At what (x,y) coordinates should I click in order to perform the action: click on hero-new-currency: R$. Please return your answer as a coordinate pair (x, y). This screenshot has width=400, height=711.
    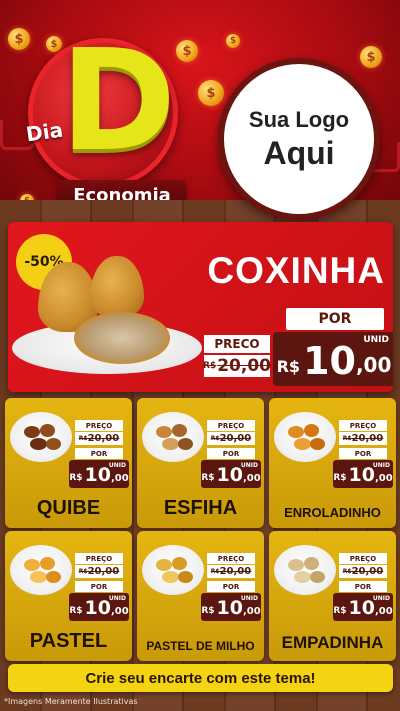
    Looking at the image, I should click on (288, 366).